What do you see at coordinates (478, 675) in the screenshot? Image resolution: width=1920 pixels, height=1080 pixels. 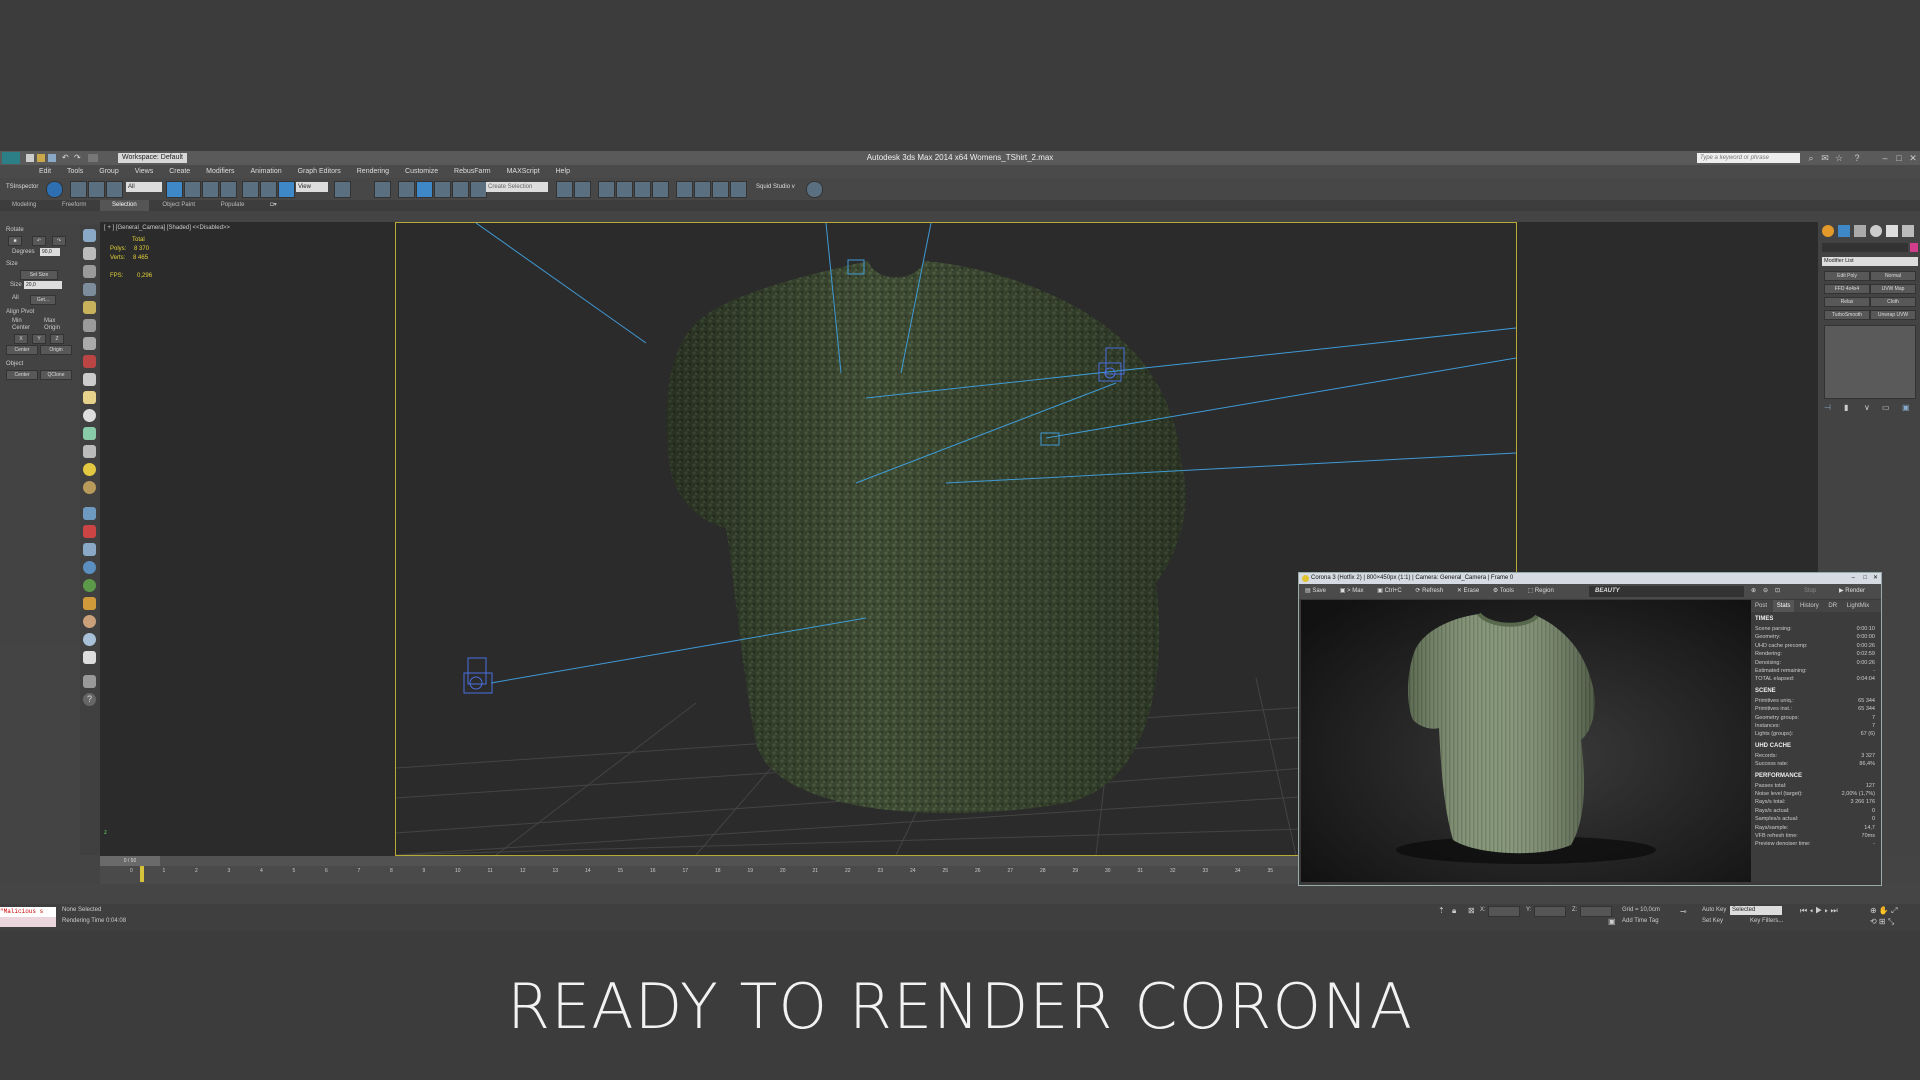 I see `camera-gizmo-icon` at bounding box center [478, 675].